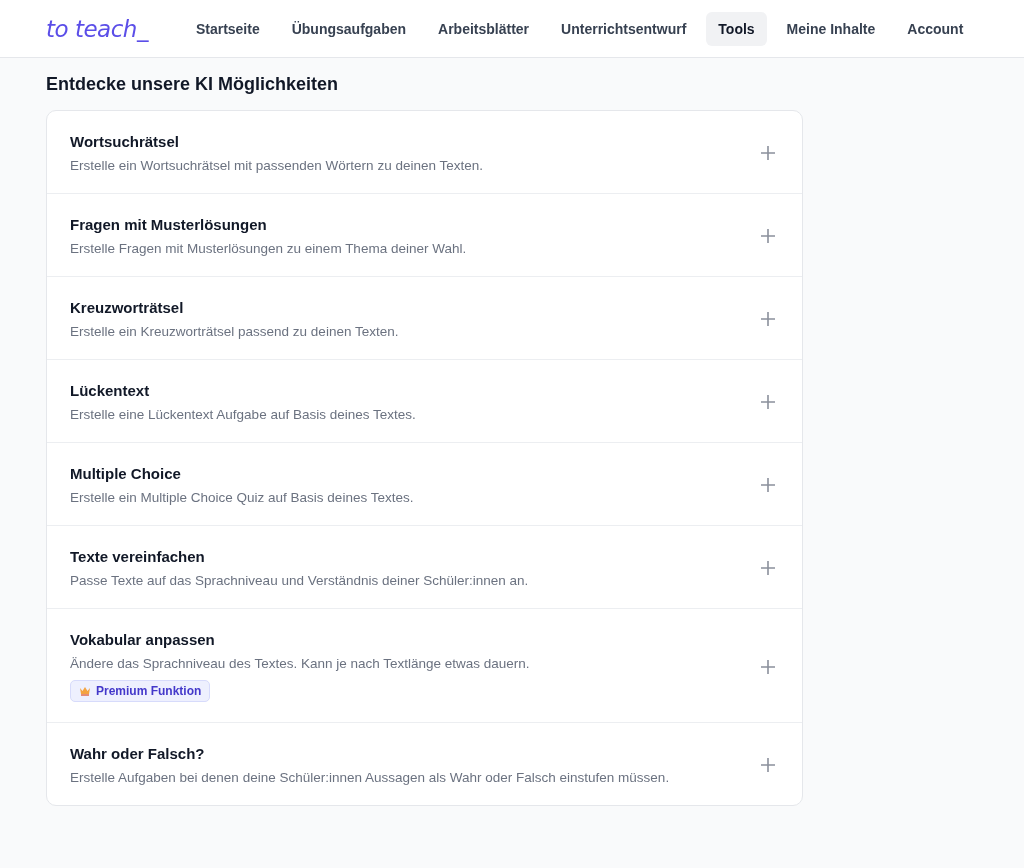 This screenshot has width=1024, height=868. What do you see at coordinates (276, 165) in the screenshot?
I see `tool-description: Erstelle ein Wortsuchrätsel mit passenden Wörtern zu deinen Texten.` at bounding box center [276, 165].